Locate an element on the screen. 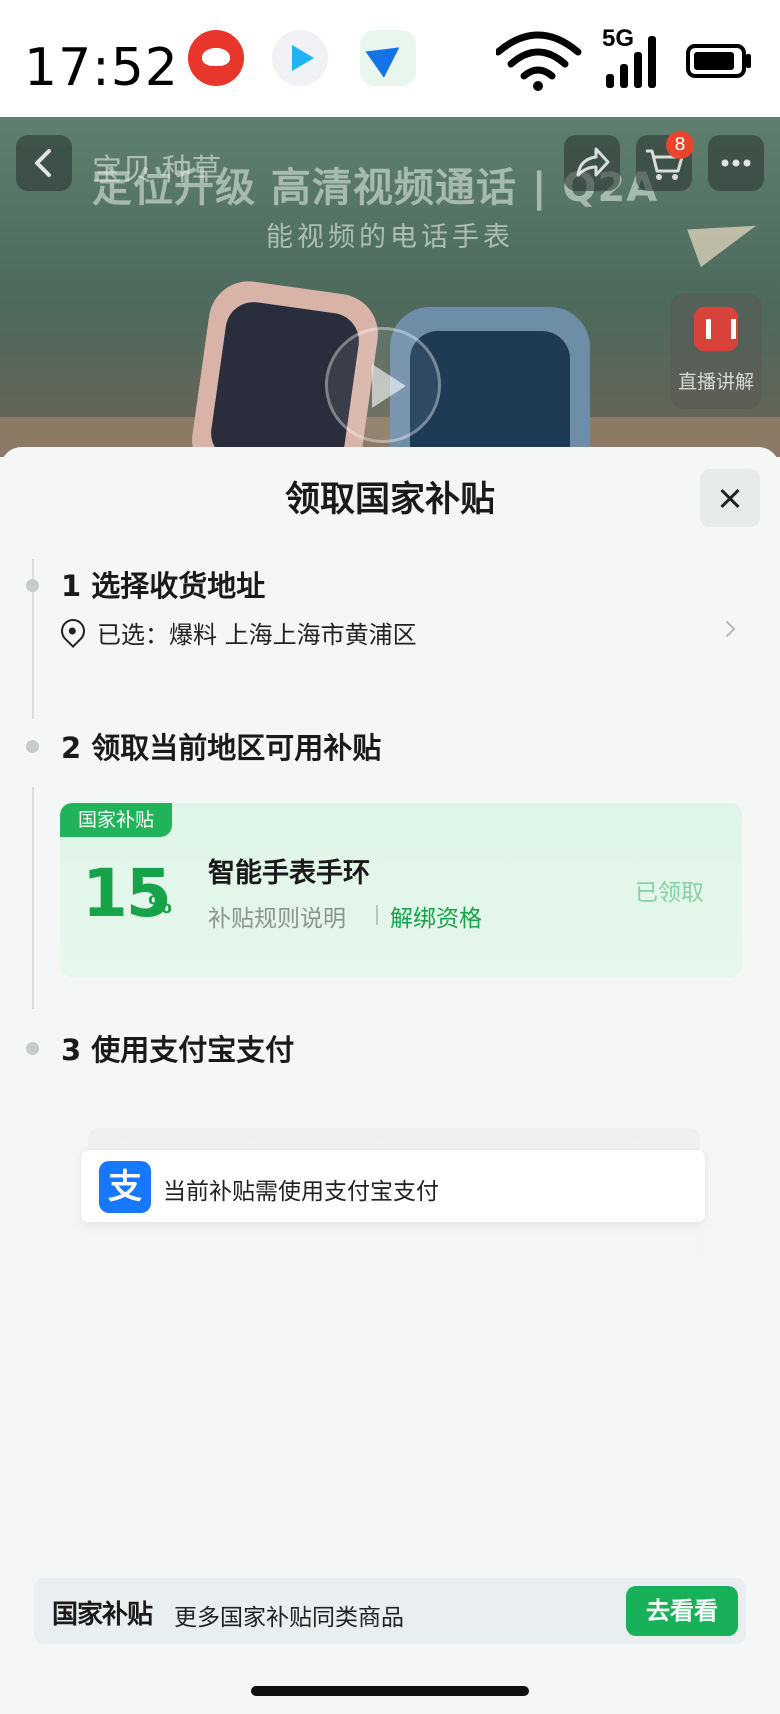 This screenshot has width=780, height=1714. system-status-icons: 5G is located at coordinates (623, 58).